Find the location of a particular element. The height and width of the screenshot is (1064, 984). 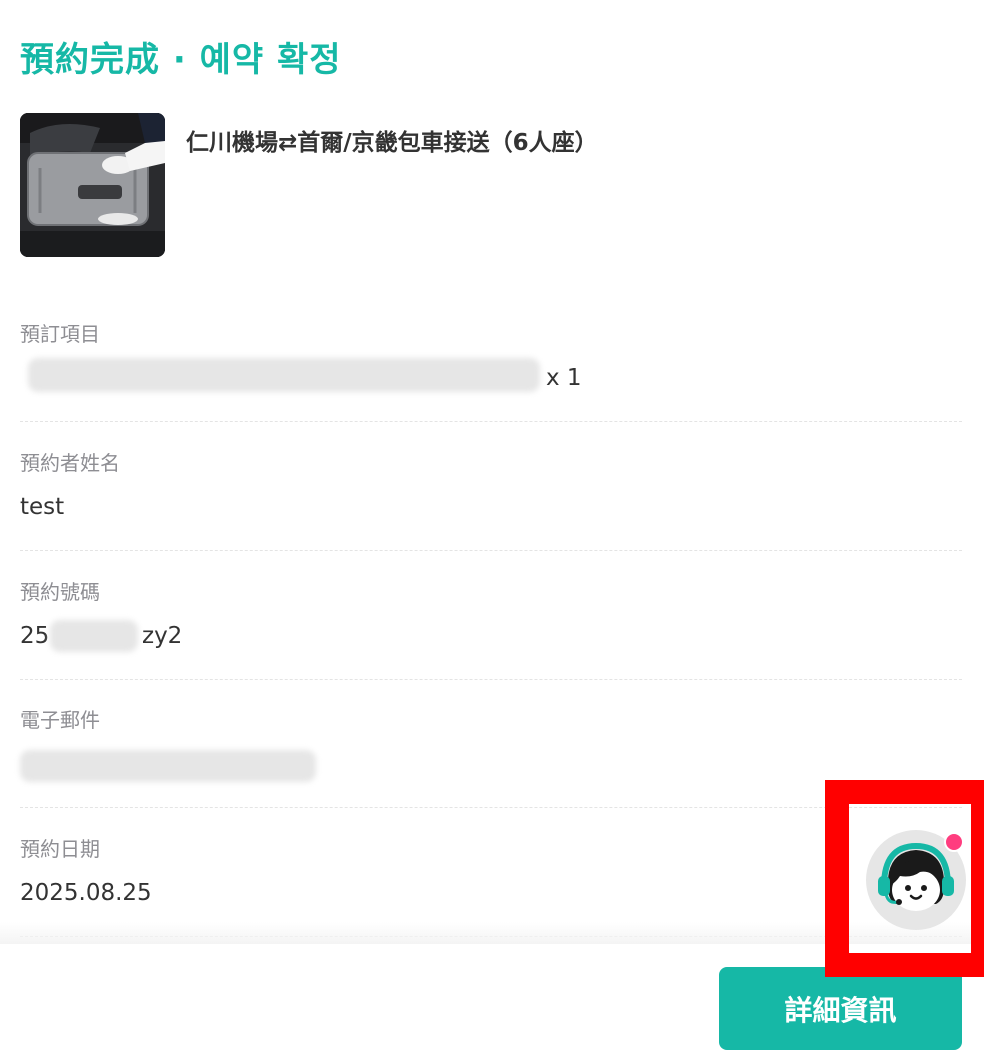

booking-item-field: 預訂項目 x 1 is located at coordinates (491, 370).